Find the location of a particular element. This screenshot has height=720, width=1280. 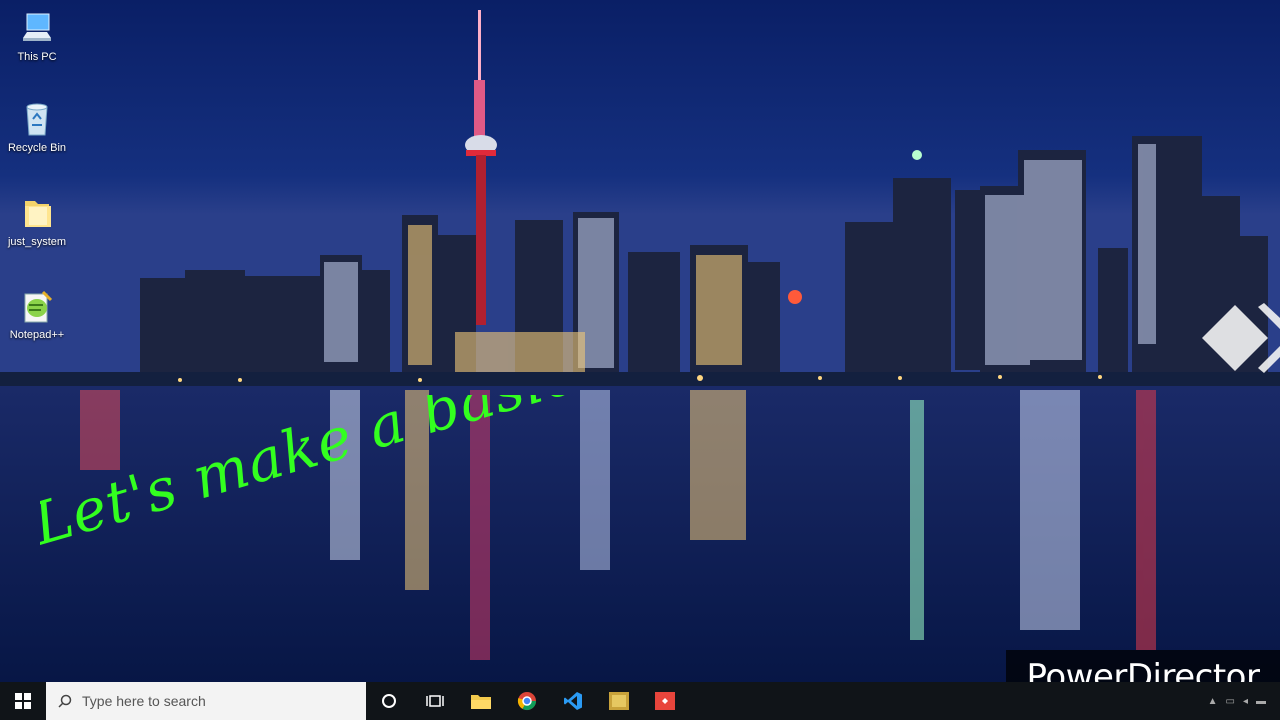

anydesk-button is located at coordinates (665, 701).